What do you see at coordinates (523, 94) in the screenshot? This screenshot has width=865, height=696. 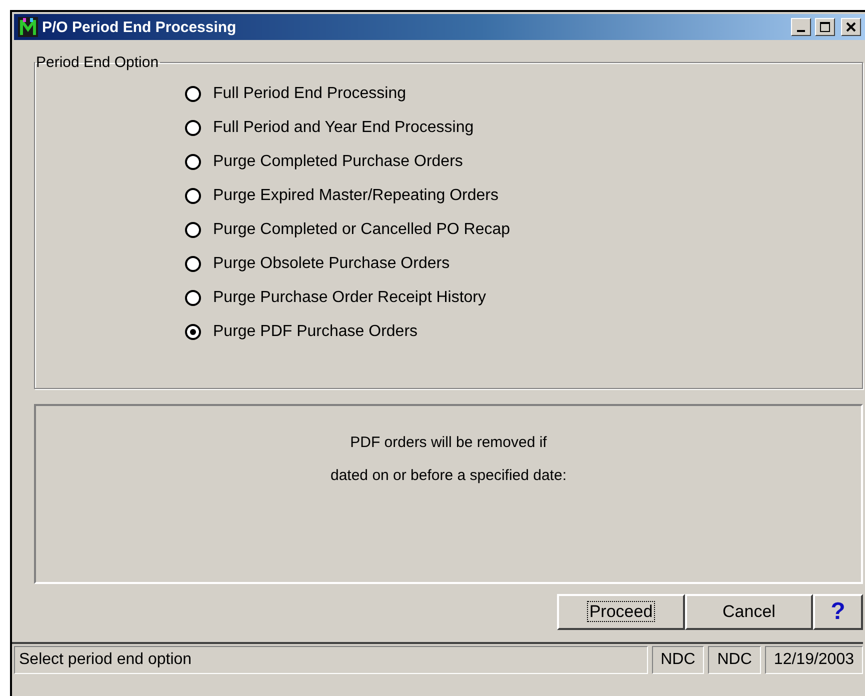 I see `radio-option: Full Period End Processing` at bounding box center [523, 94].